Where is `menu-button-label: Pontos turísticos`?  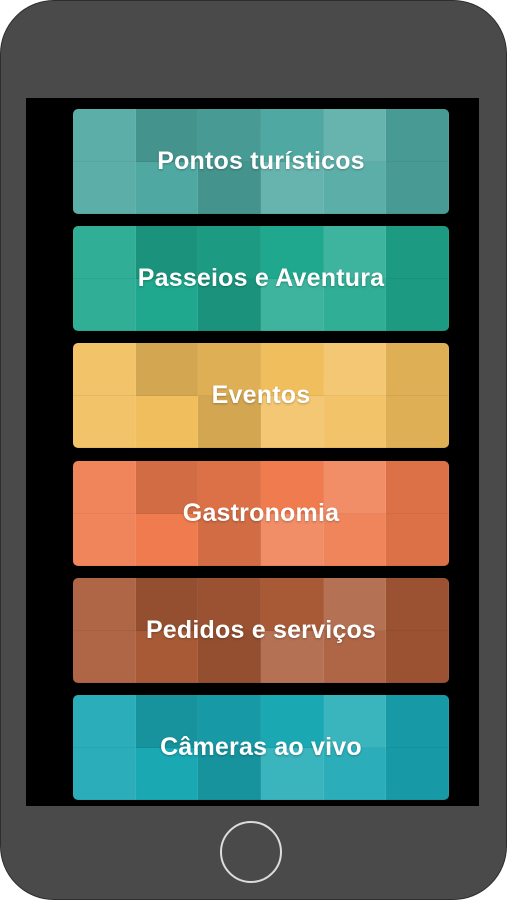
menu-button-label: Pontos turísticos is located at coordinates (261, 161).